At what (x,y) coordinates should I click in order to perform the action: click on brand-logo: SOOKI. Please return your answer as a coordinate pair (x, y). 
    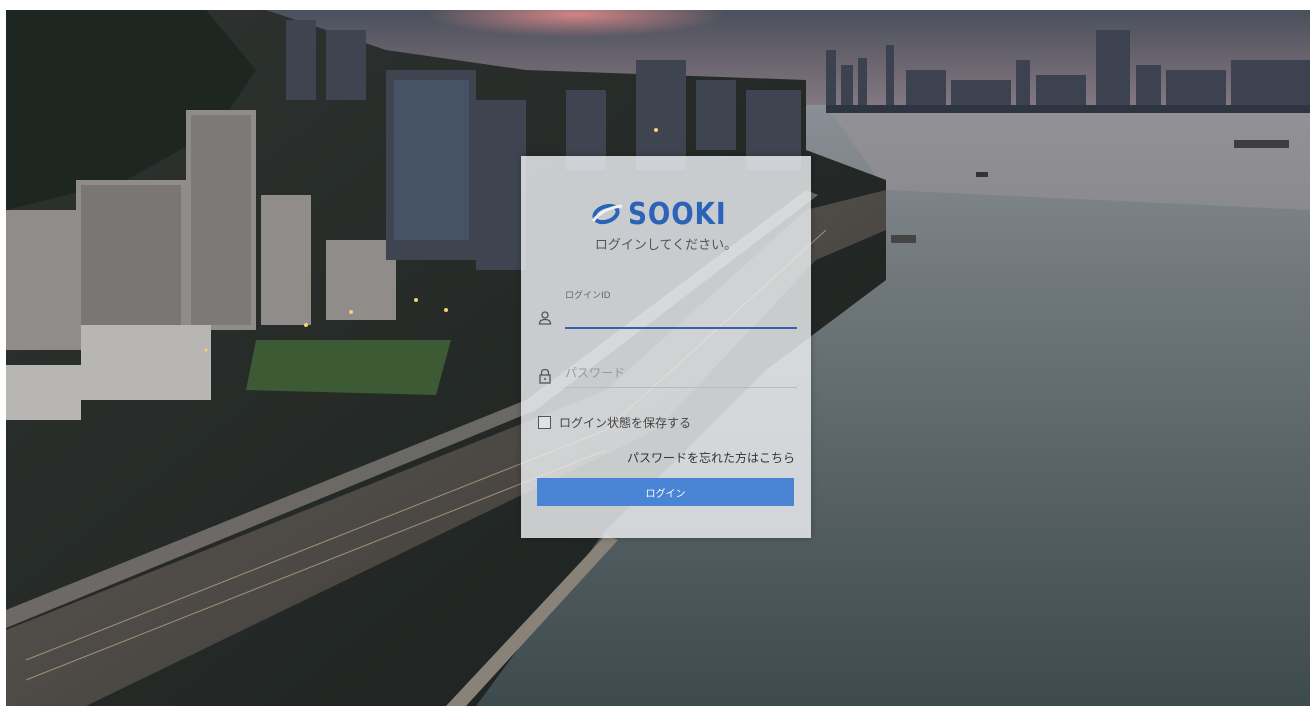
    Looking at the image, I should click on (666, 214).